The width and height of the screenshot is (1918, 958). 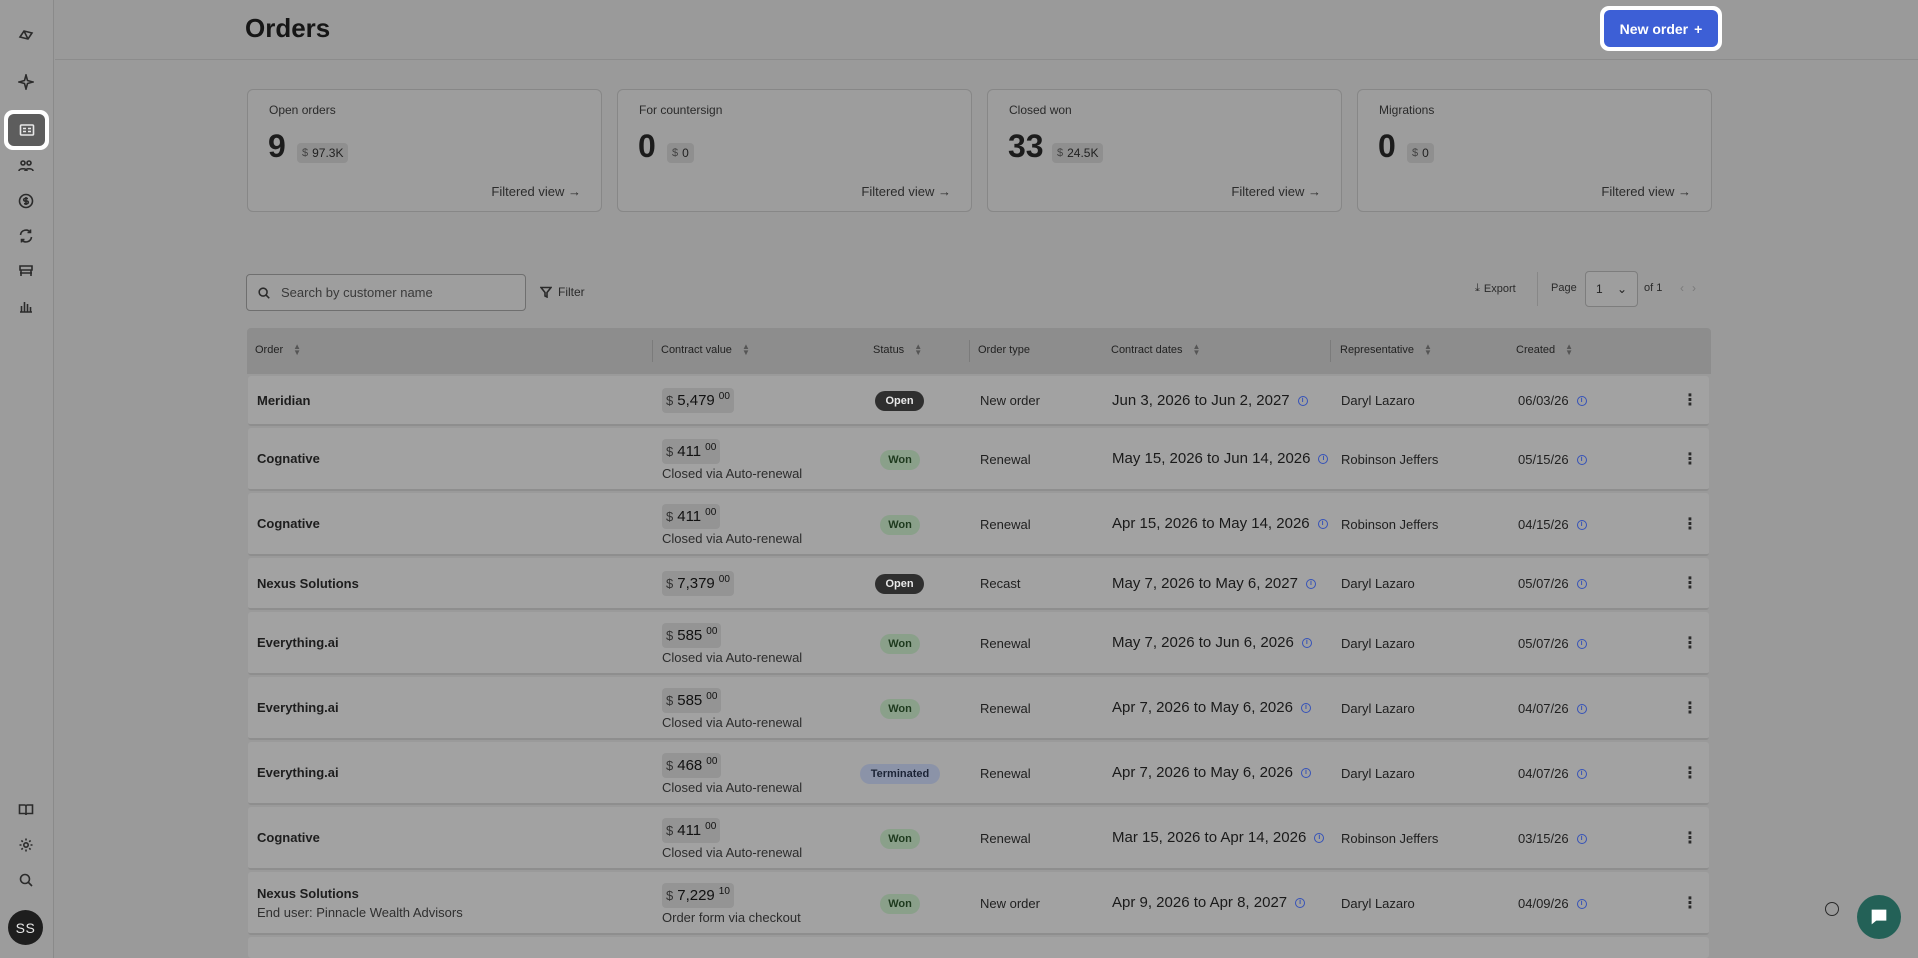 What do you see at coordinates (1425, 153) in the screenshot?
I see `card-amount-value: 0` at bounding box center [1425, 153].